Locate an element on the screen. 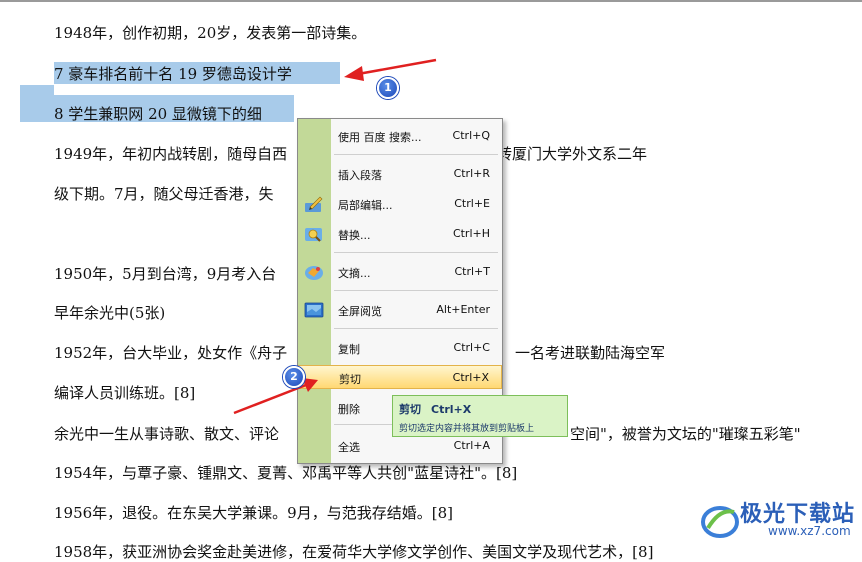 This screenshot has width=862, height=562. menu-item-insert-paragraph: 插入段落 Ctrl+R is located at coordinates (400, 174).